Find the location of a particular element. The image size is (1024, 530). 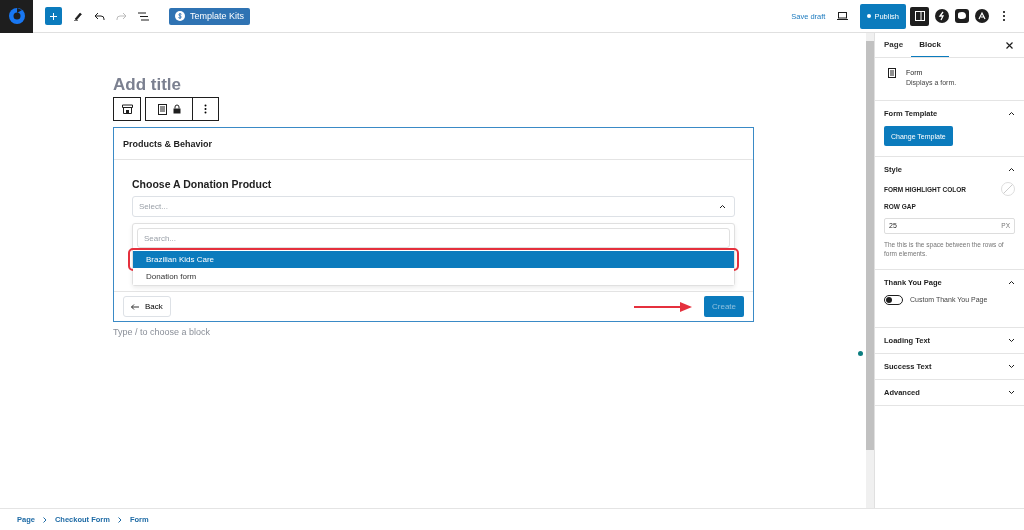

close-icon is located at coordinates (1009, 45).